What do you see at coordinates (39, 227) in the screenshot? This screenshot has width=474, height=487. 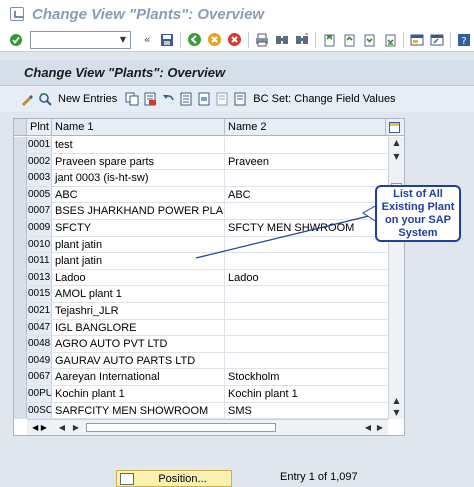 I see `cell-plnt: 0009` at bounding box center [39, 227].